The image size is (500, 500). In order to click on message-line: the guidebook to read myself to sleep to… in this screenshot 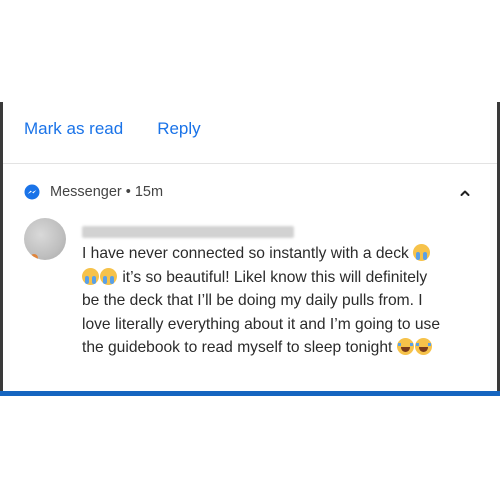, I will do `click(282, 348)`.